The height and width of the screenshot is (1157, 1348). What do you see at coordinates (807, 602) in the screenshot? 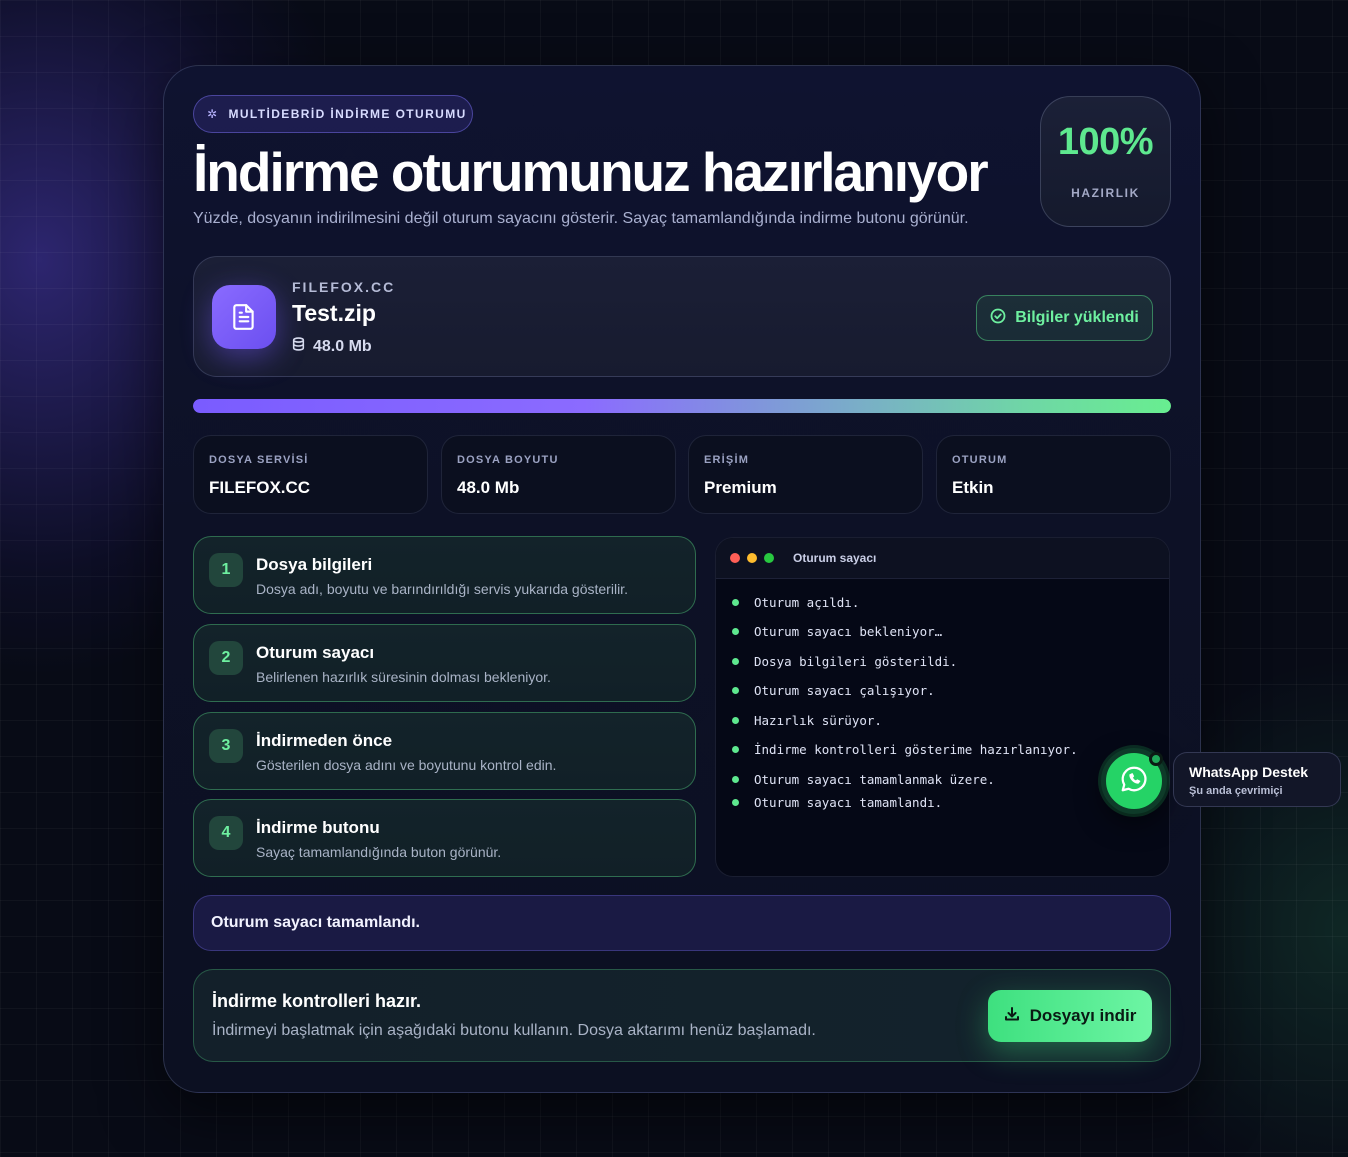
I see `log-text: Oturum açıldı.` at bounding box center [807, 602].